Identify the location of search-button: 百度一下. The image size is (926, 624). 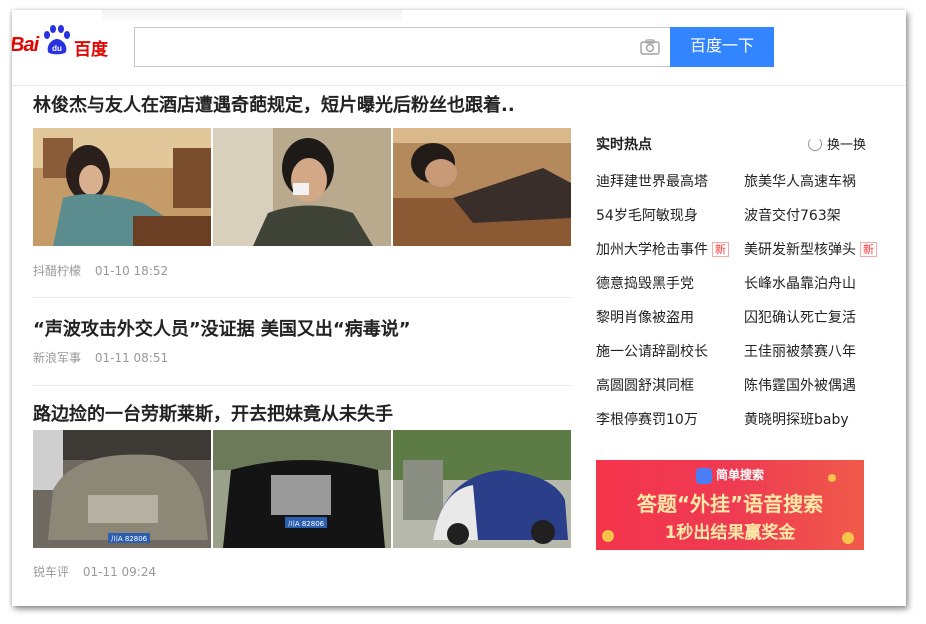
(722, 47).